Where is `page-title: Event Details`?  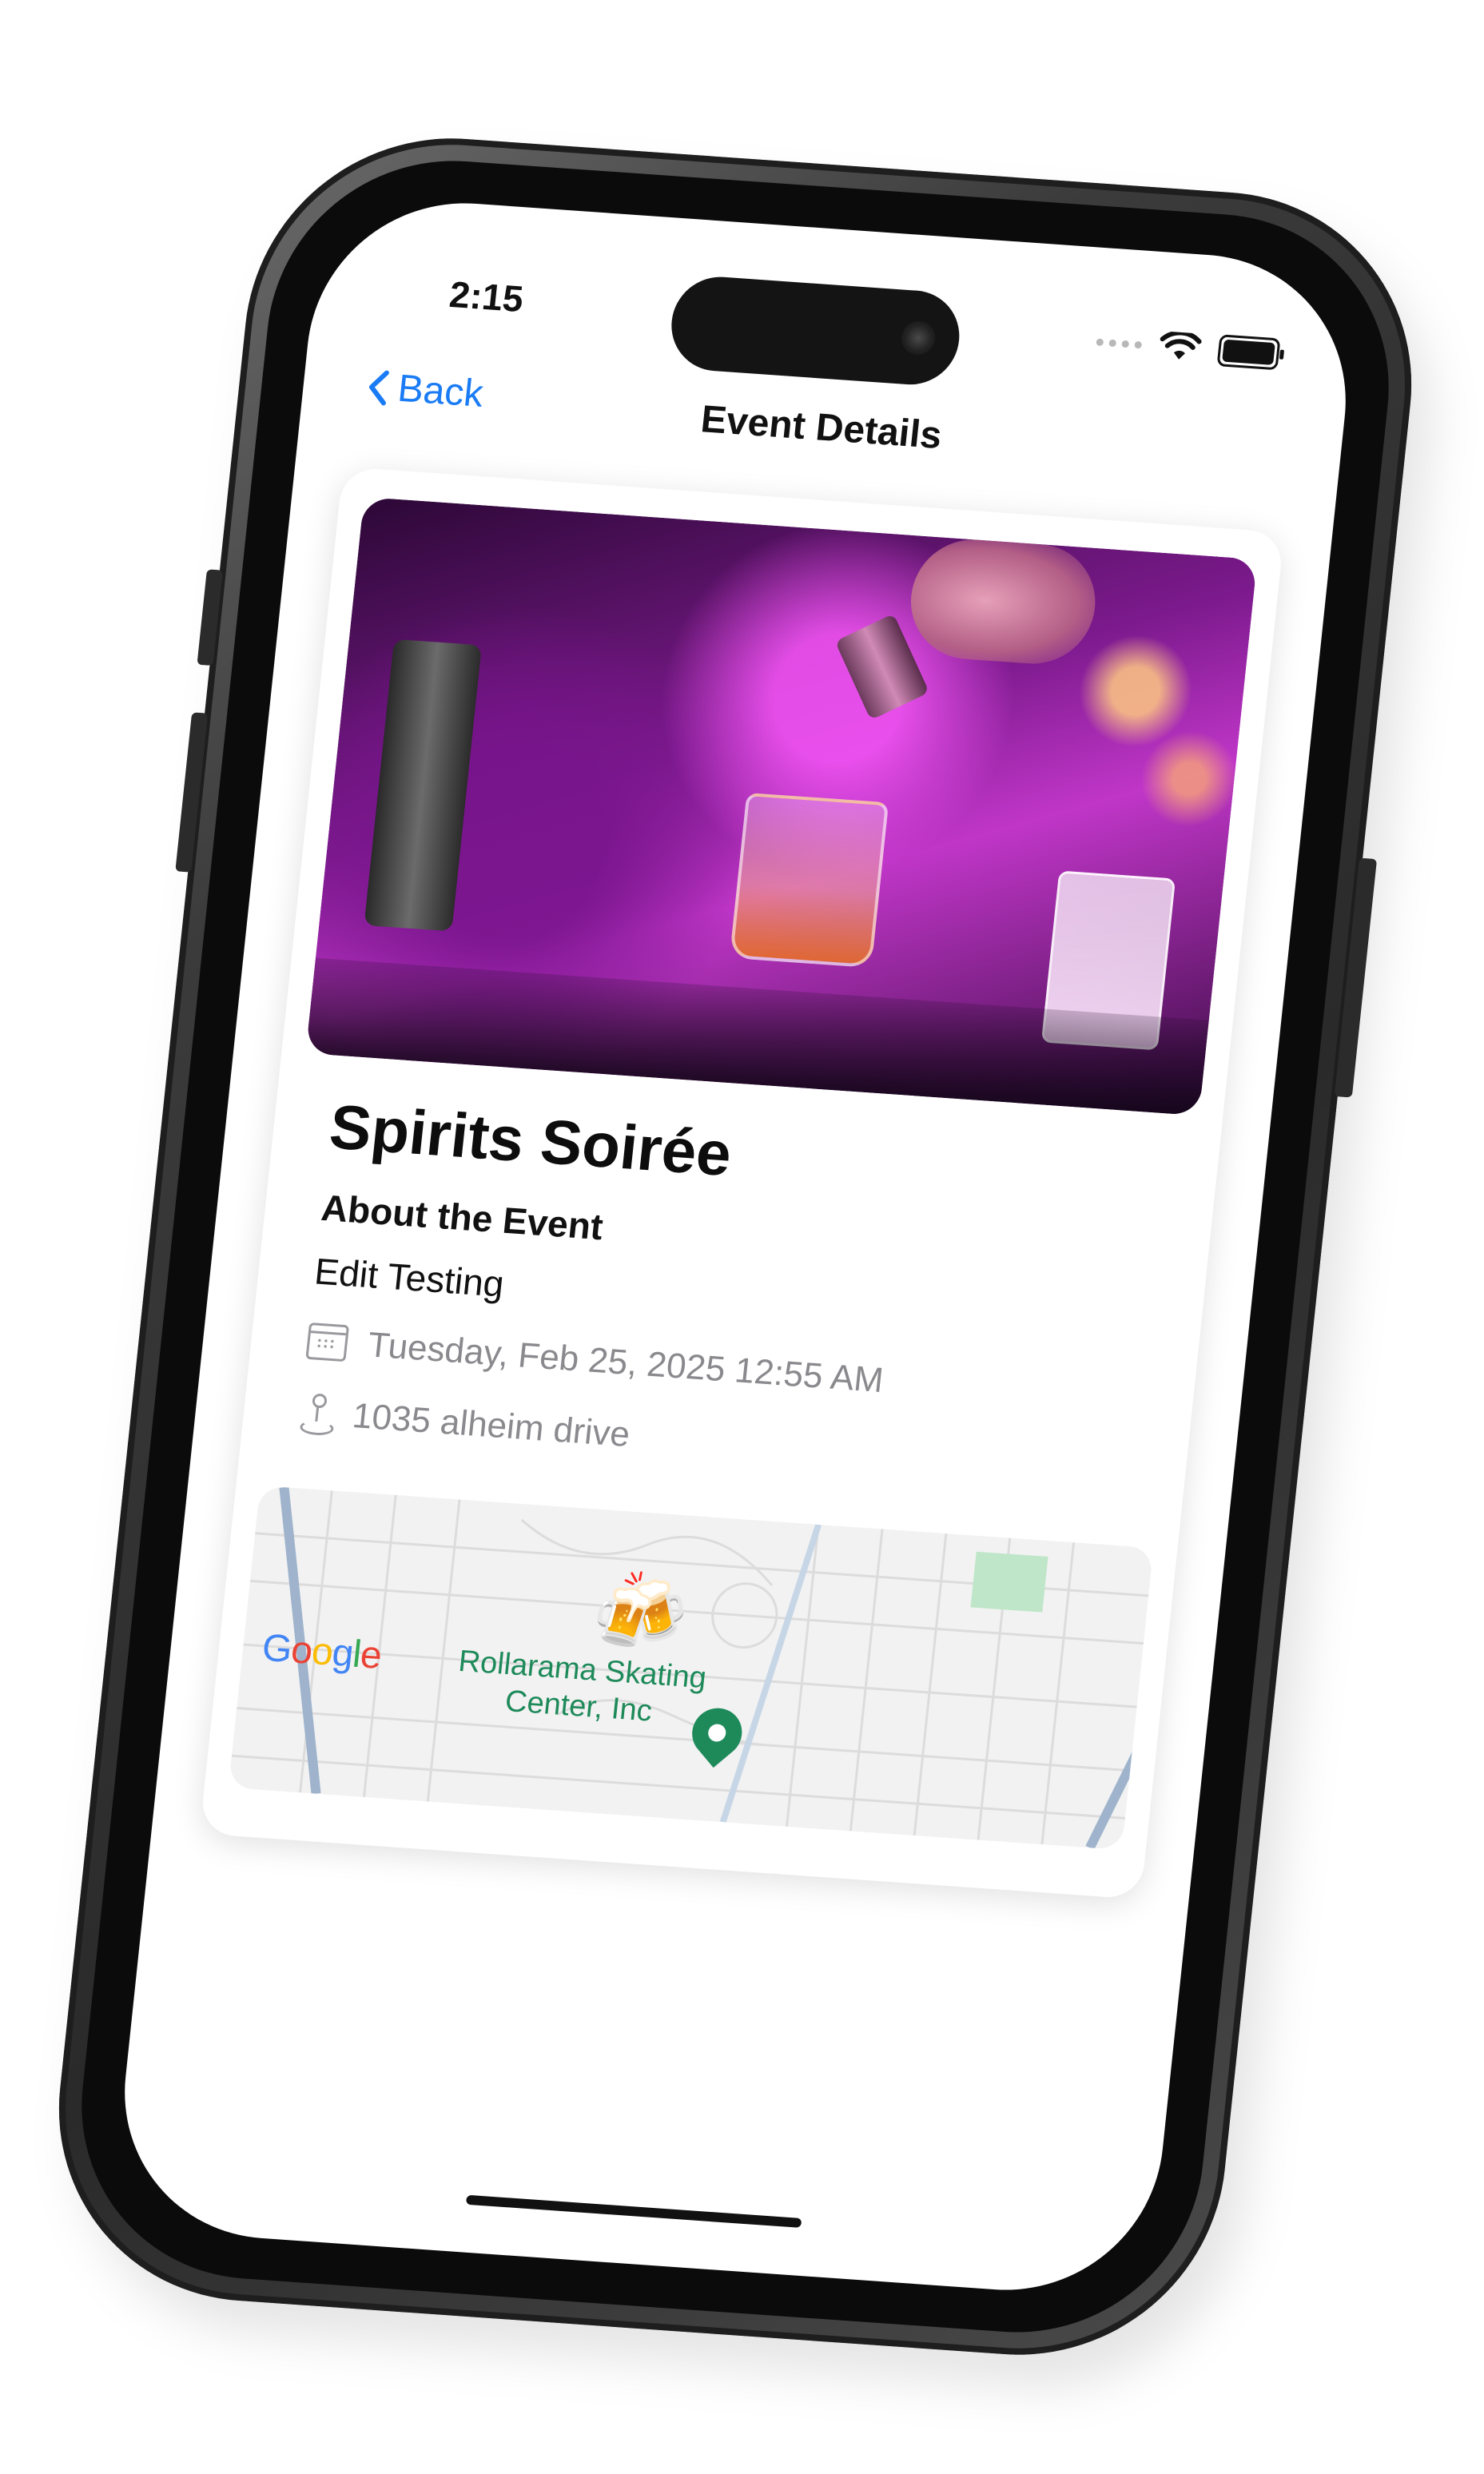
page-title: Event Details is located at coordinates (821, 428).